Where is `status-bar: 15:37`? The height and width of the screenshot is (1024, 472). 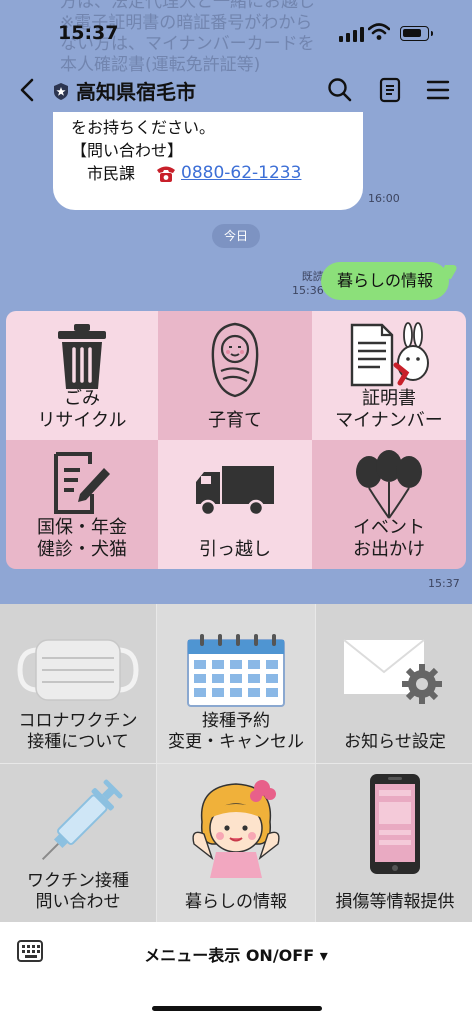 status-bar: 15:37 is located at coordinates (236, 31).